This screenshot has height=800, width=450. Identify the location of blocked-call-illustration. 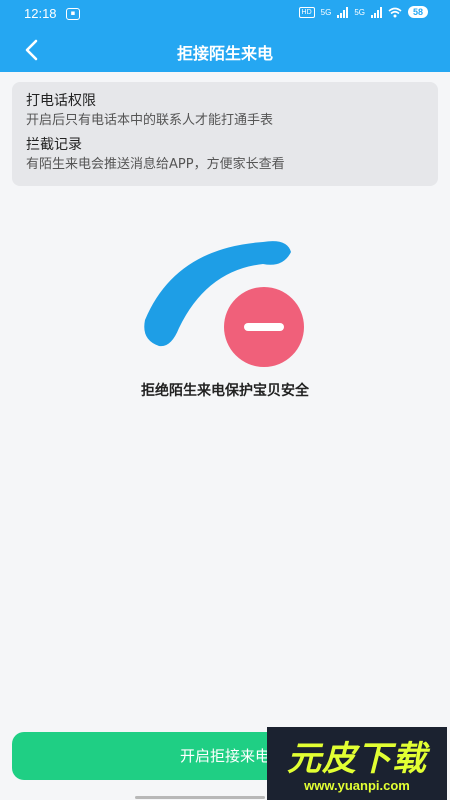
(224, 304).